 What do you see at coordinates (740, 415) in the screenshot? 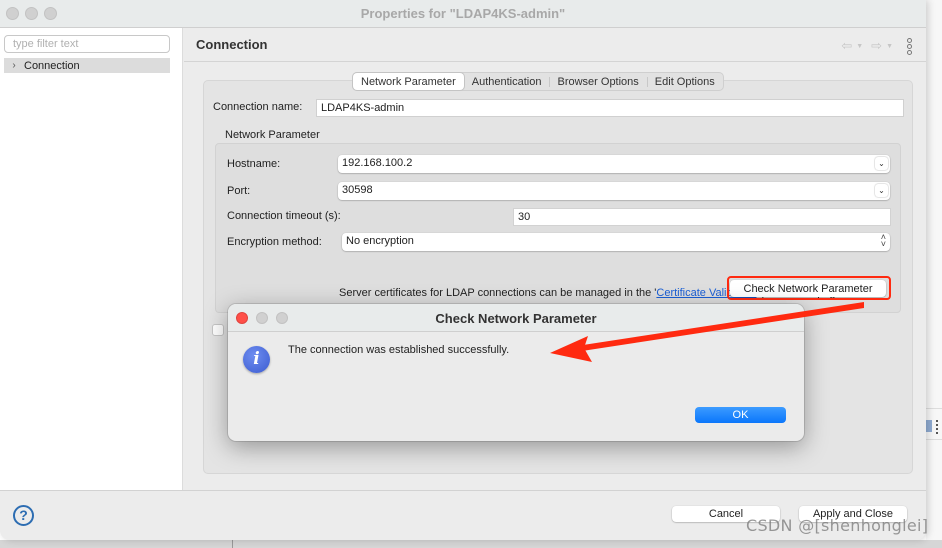
I see `ok-button: OK` at bounding box center [740, 415].